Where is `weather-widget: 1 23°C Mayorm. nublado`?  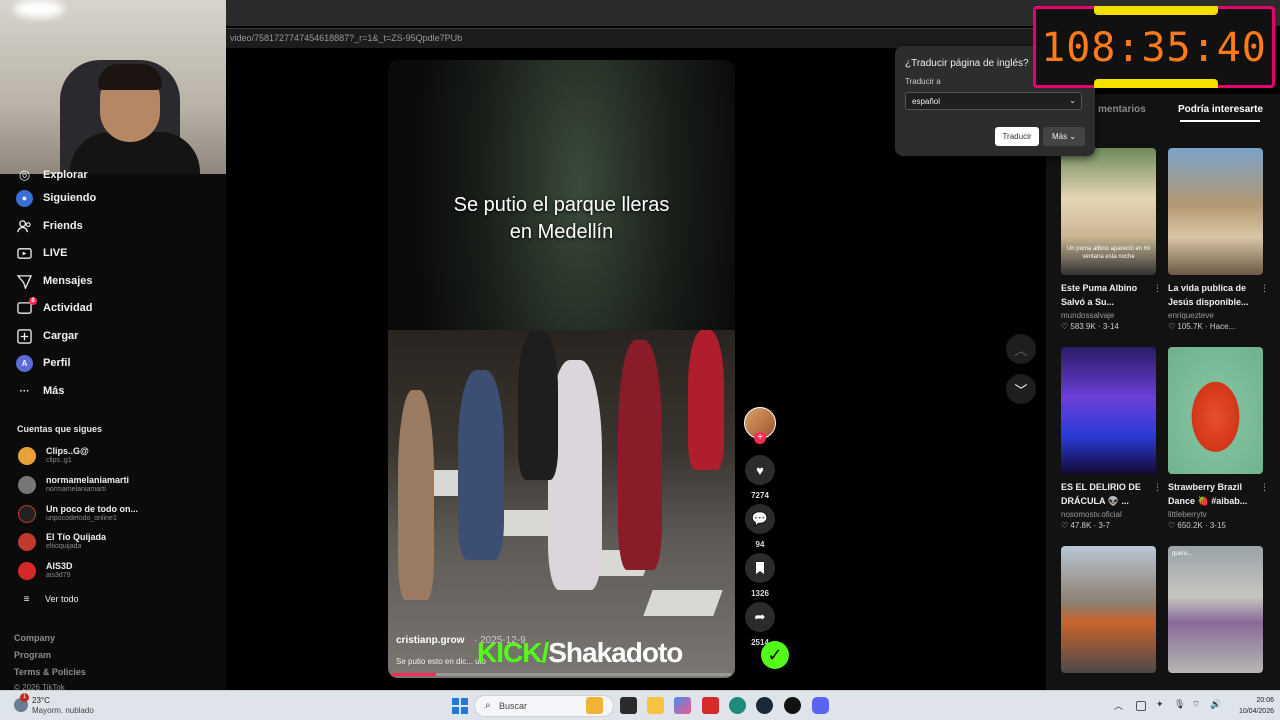
weather-widget: 1 23°C Mayorm. nublado is located at coordinates (69, 705).